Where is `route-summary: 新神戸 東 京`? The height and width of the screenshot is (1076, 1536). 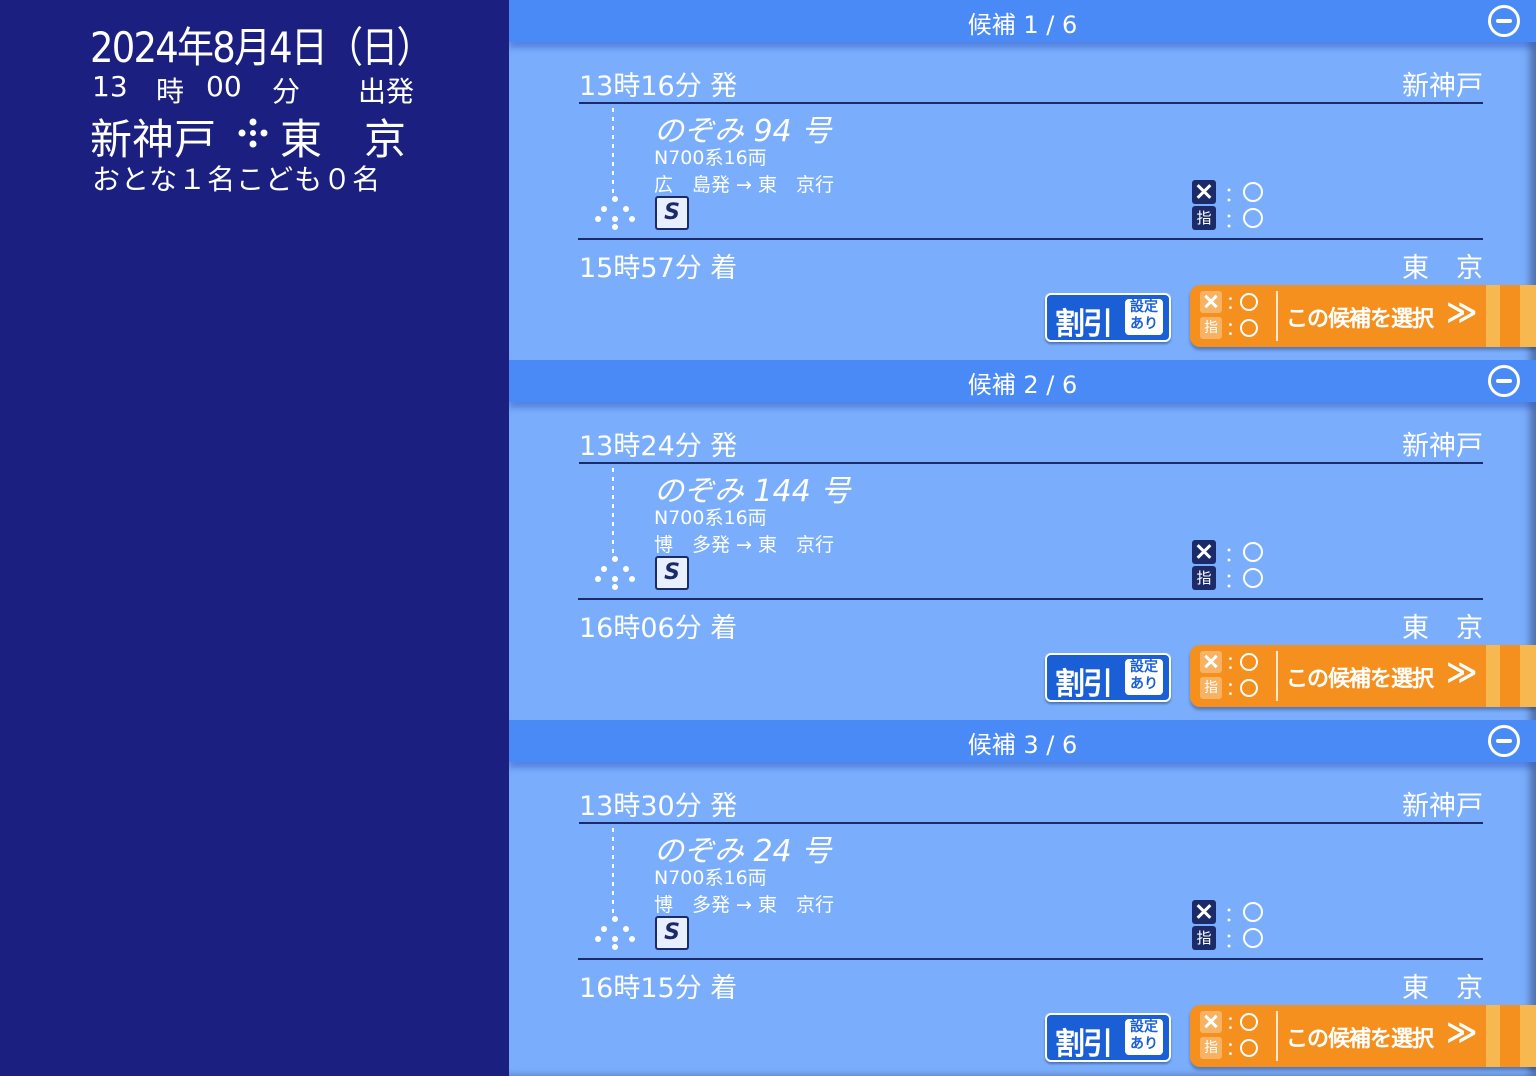 route-summary: 新神戸 東 京 is located at coordinates (255, 135).